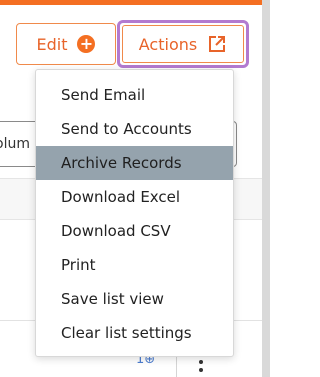 This screenshot has height=377, width=320. Describe the element at coordinates (134, 265) in the screenshot. I see `menu-item-print: Print` at that location.